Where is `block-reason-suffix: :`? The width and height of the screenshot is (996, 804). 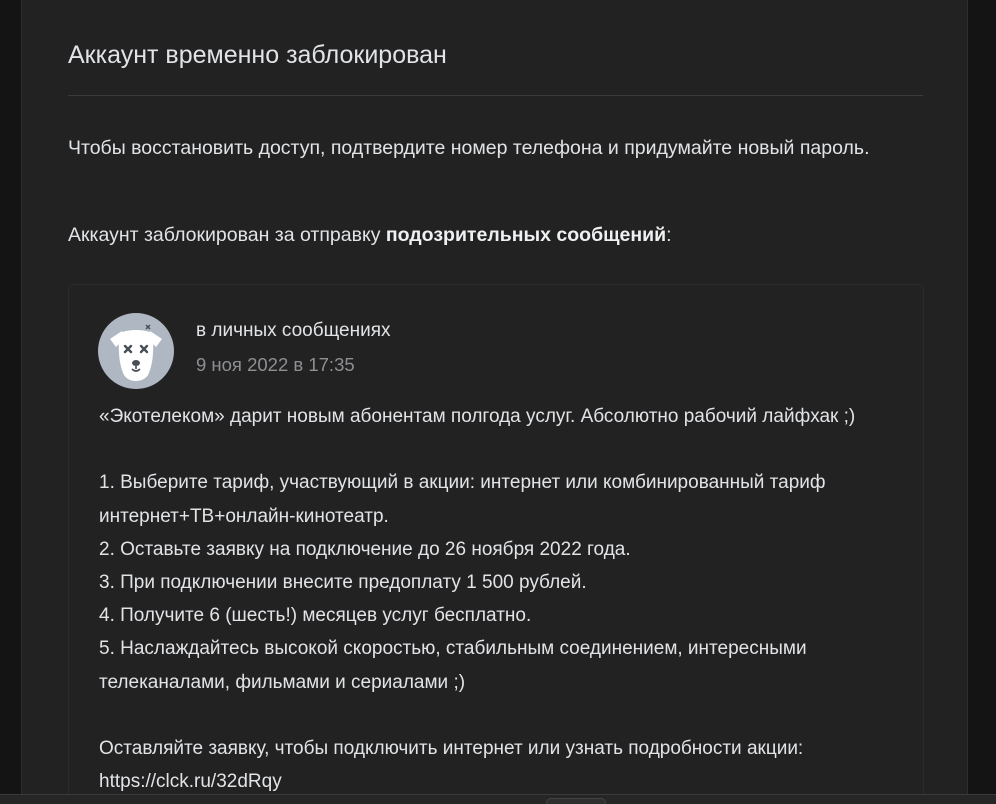 block-reason-suffix: : is located at coordinates (669, 235).